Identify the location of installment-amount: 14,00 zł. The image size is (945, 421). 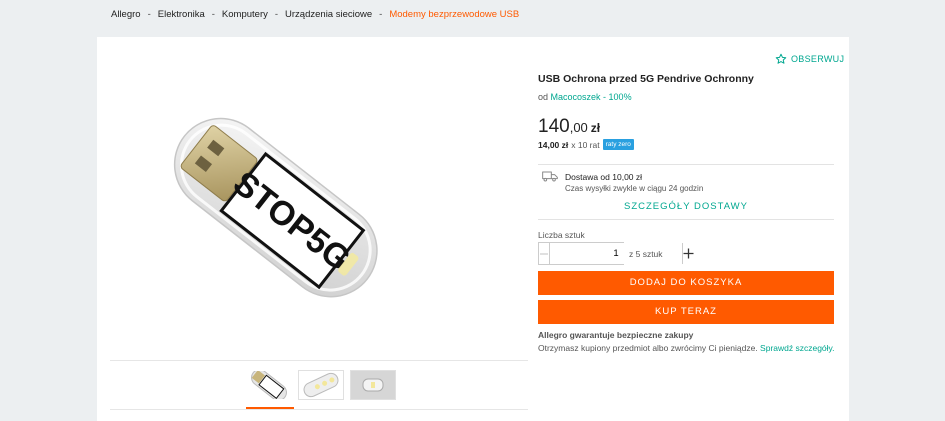
(553, 144).